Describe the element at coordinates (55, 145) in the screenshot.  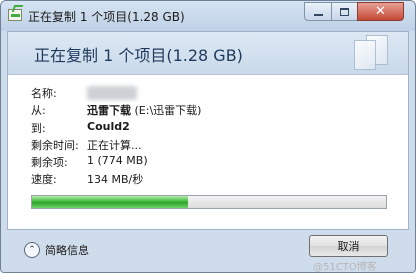
I see `time-left-label: 剩余时间:` at that location.